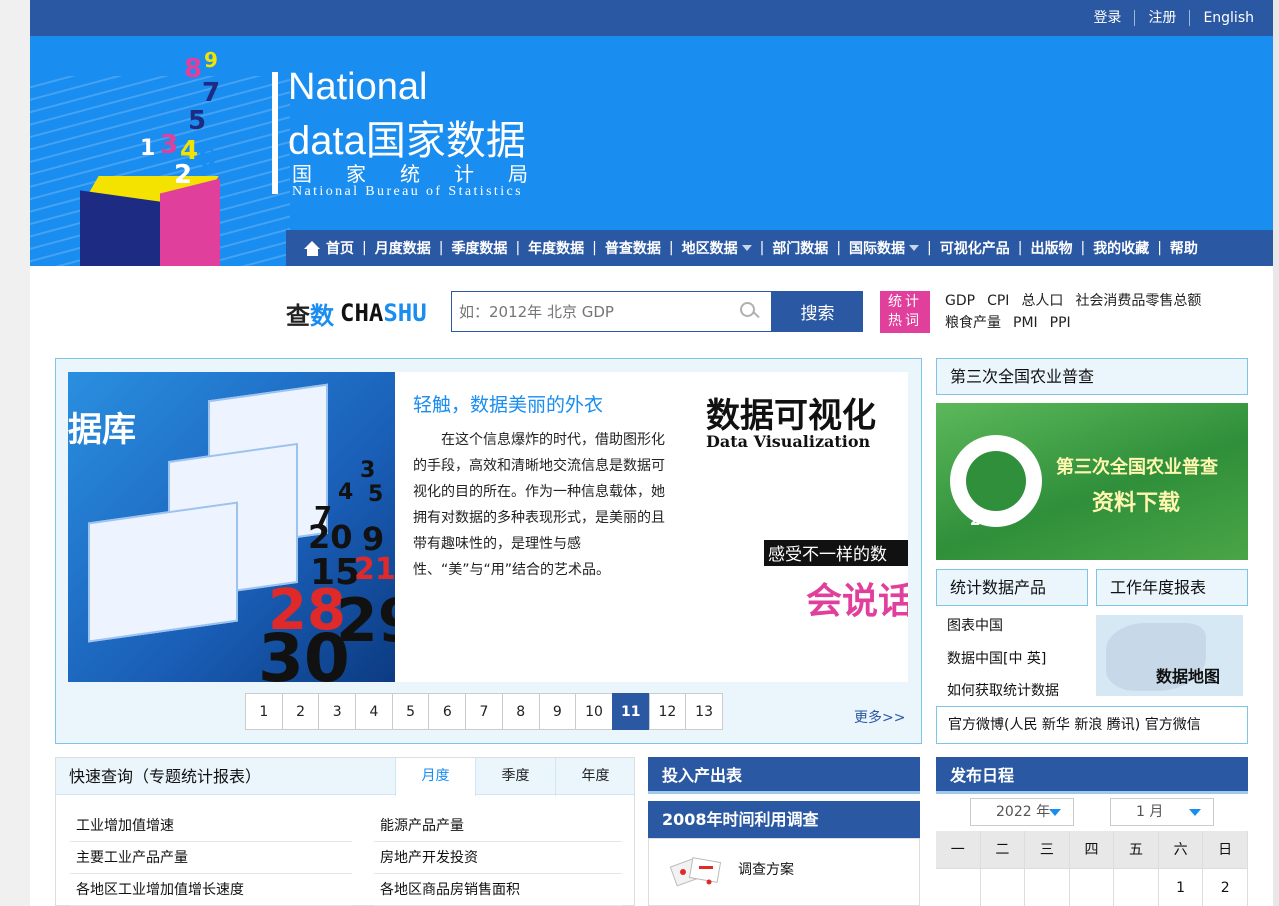 This screenshot has width=1279, height=906. I want to click on nav-monthly: 月度数据, so click(403, 248).